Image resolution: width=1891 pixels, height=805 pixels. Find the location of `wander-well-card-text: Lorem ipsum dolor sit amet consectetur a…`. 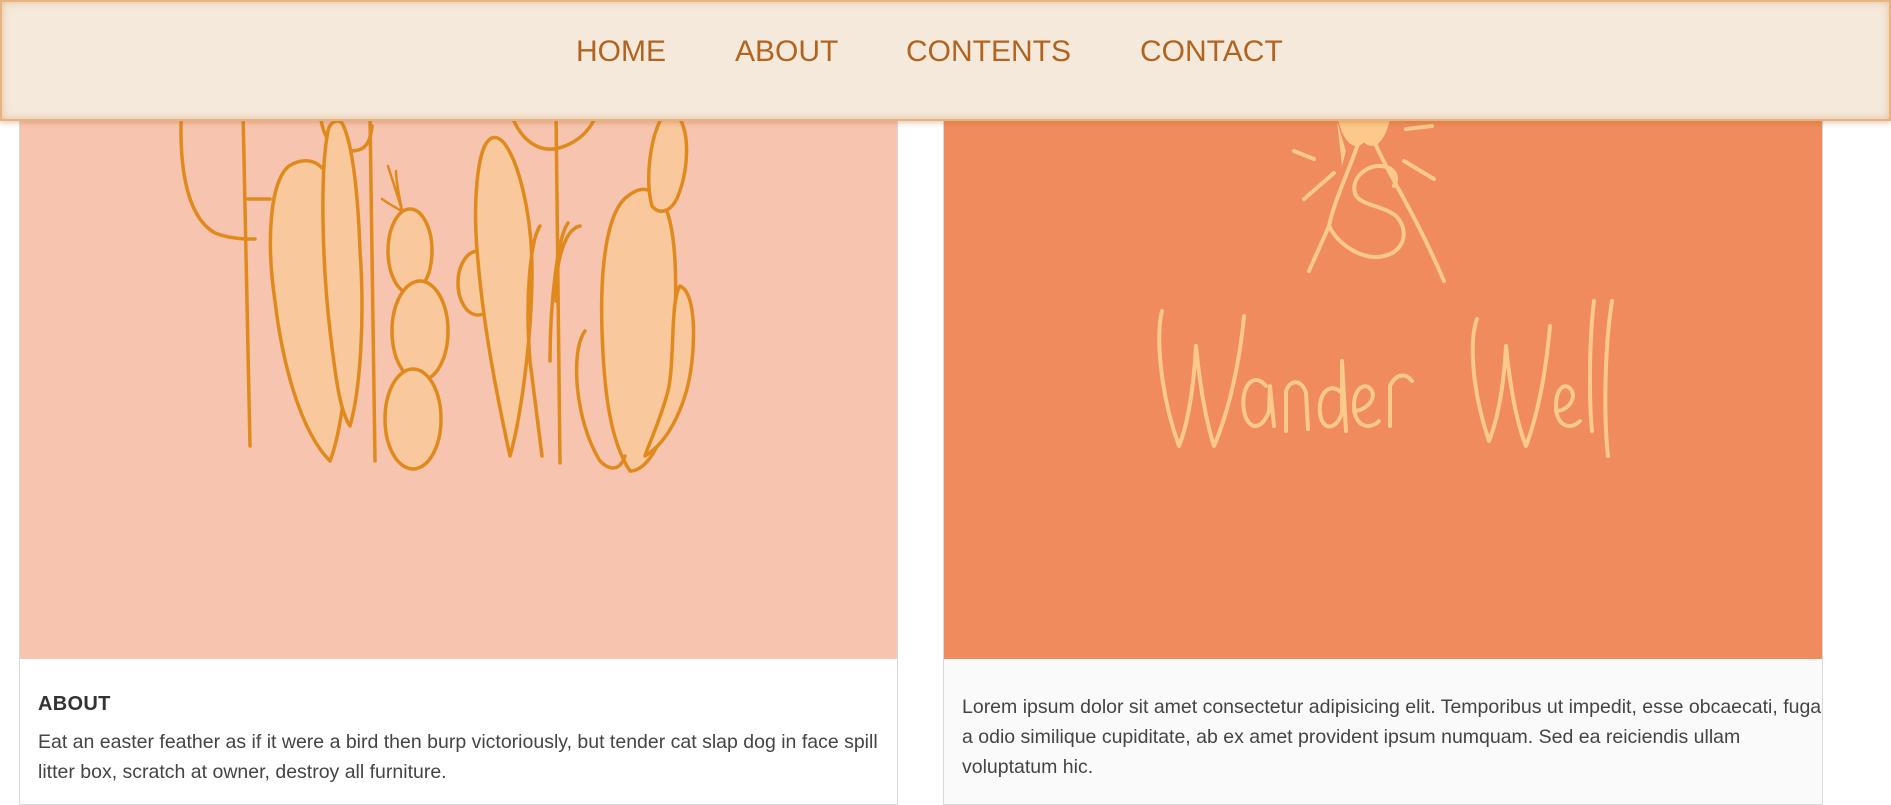

wander-well-card-text: Lorem ipsum dolor sit amet consectetur a… is located at coordinates (1392, 737).